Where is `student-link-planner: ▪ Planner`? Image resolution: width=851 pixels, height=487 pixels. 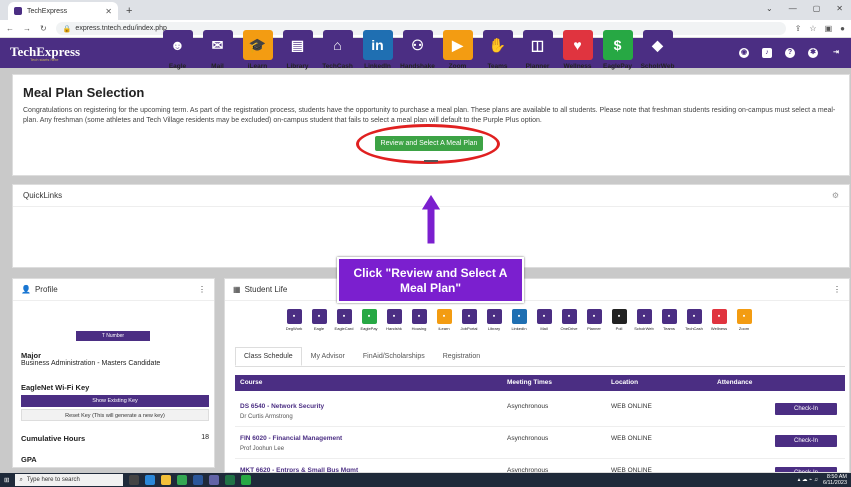
student-link-planner: ▪ Planner is located at coordinates (594, 320).